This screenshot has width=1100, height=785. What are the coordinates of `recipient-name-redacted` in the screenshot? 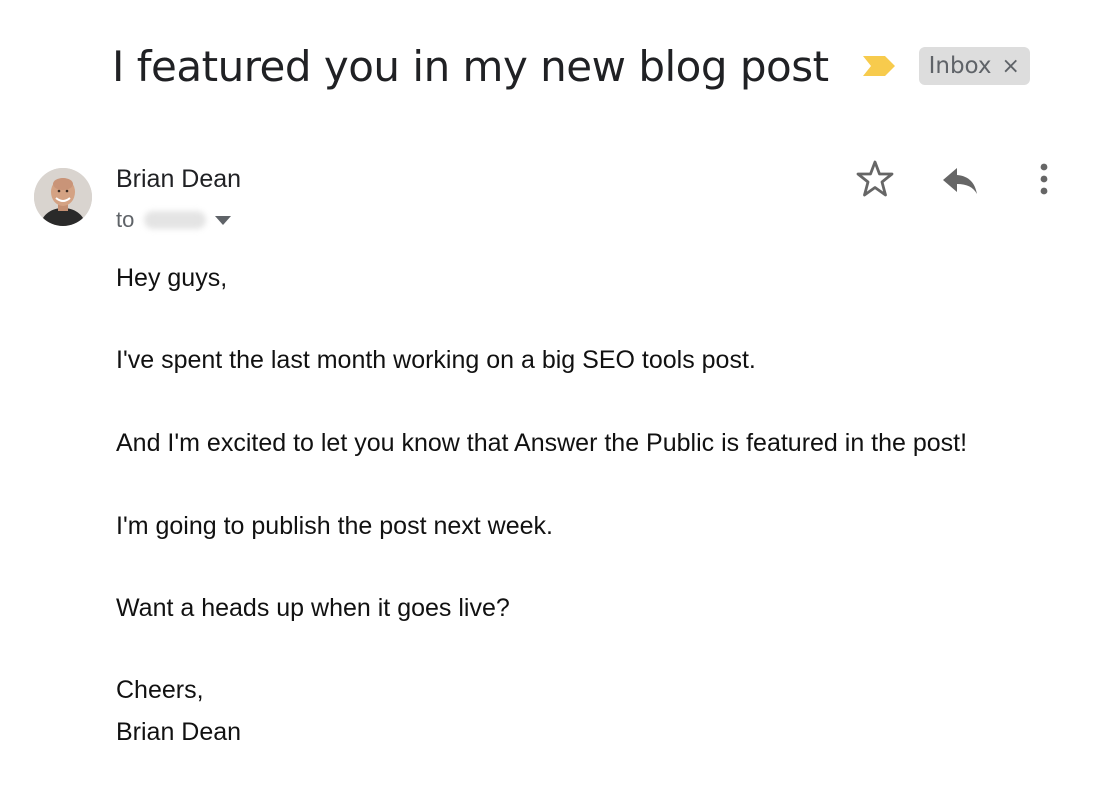 It's located at (175, 220).